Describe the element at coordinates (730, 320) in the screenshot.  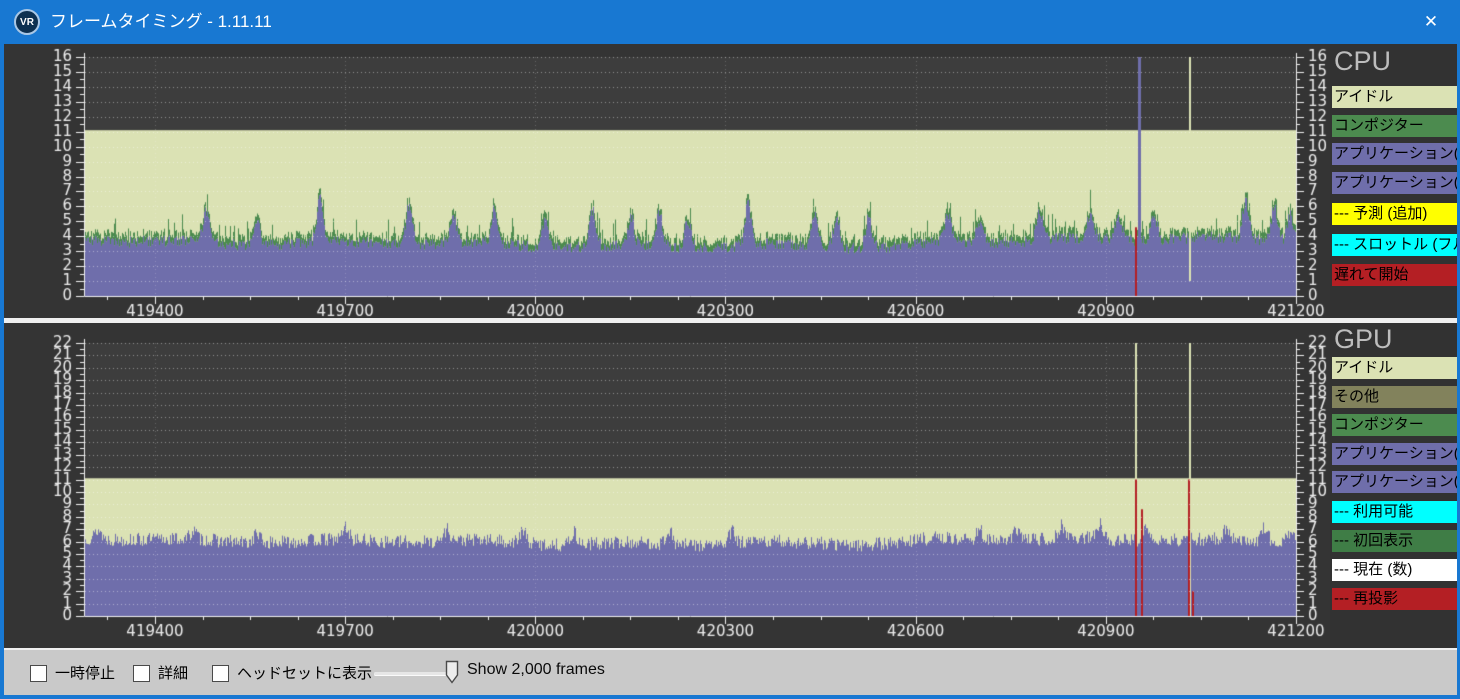
I see `chart-separator` at that location.